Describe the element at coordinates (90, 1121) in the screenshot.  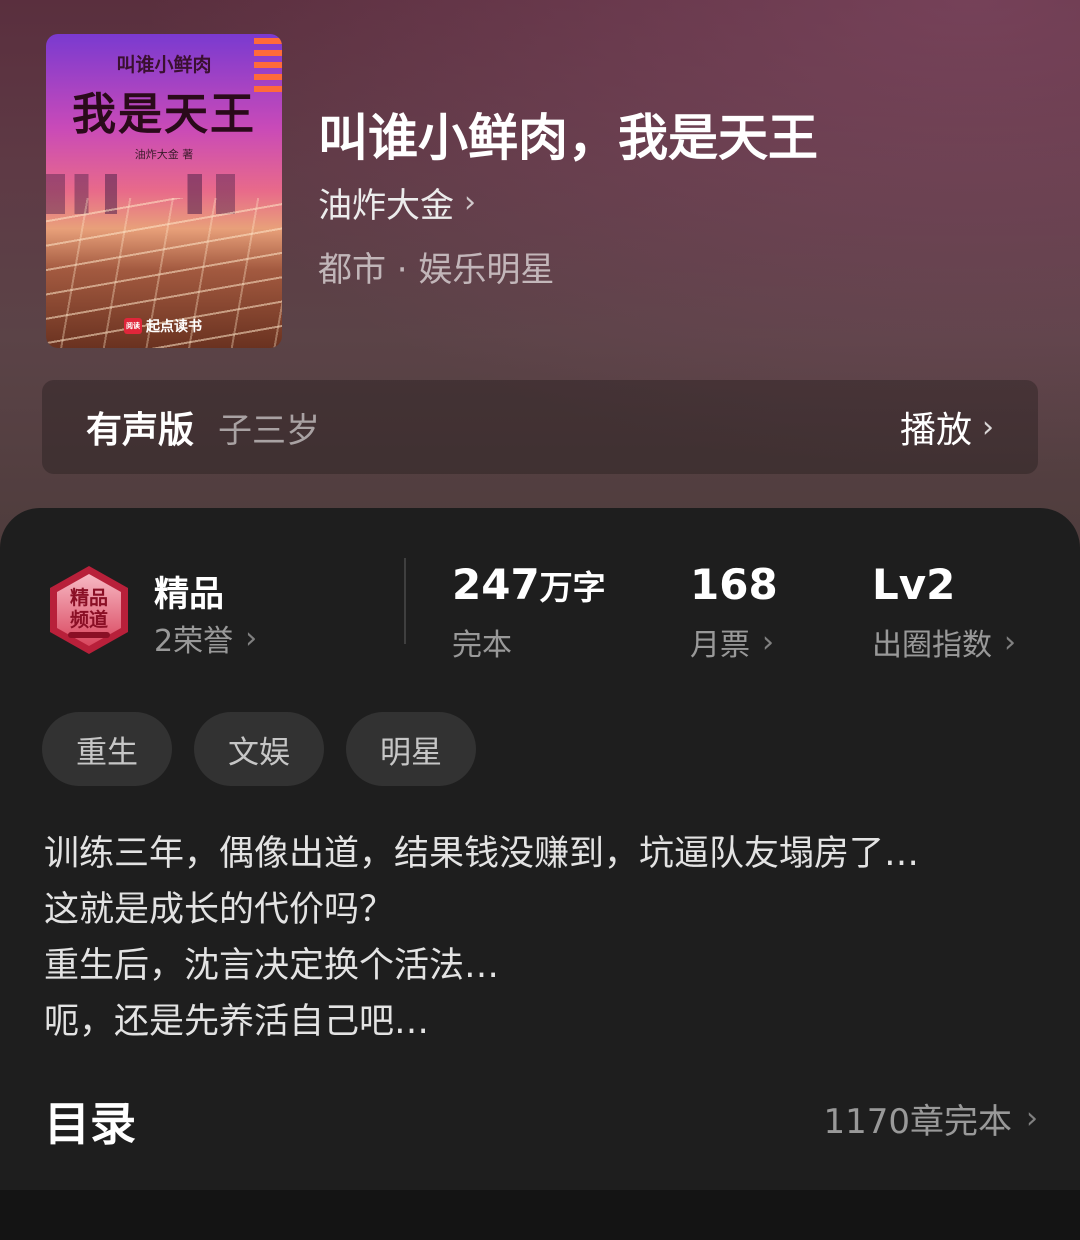
I see `toc-label: 目录` at that location.